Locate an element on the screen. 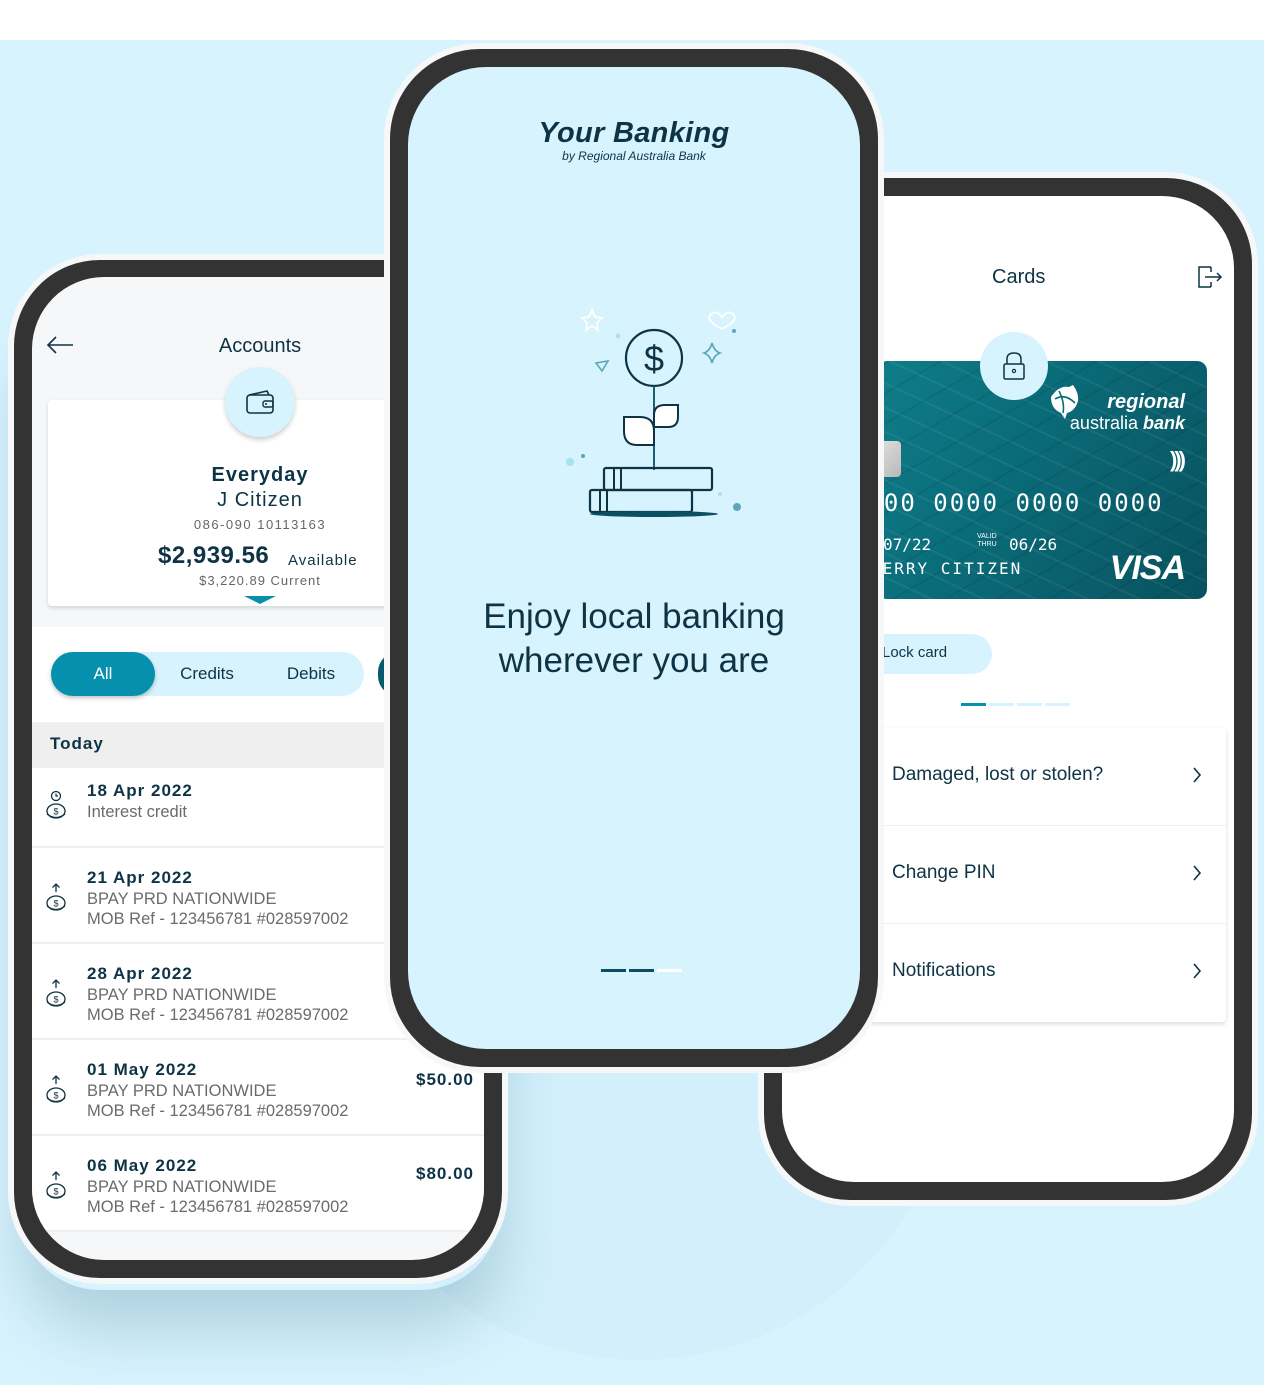 Image resolution: width=1264 pixels, height=1391 pixels. transaction-description: Interest credit is located at coordinates (137, 812).